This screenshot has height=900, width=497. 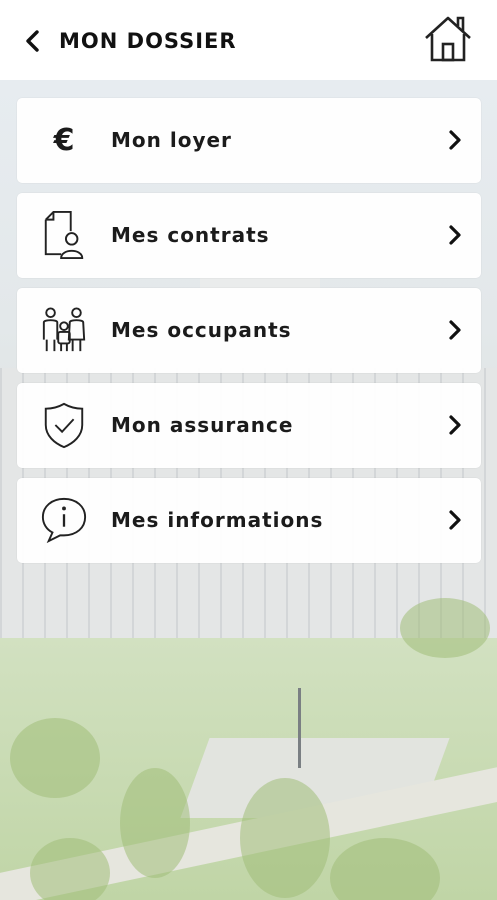 I want to click on contract-document-icon, so click(x=64, y=235).